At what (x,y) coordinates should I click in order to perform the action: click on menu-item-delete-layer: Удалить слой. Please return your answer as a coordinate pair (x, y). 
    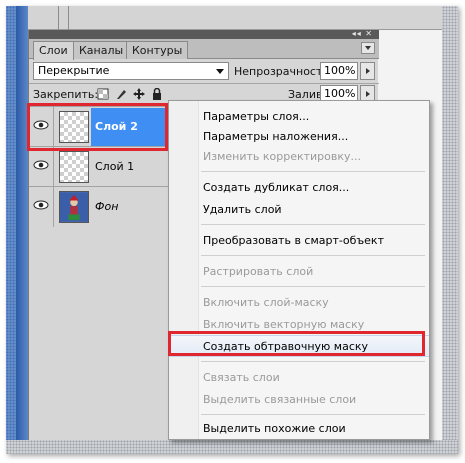
    Looking at the image, I should click on (299, 210).